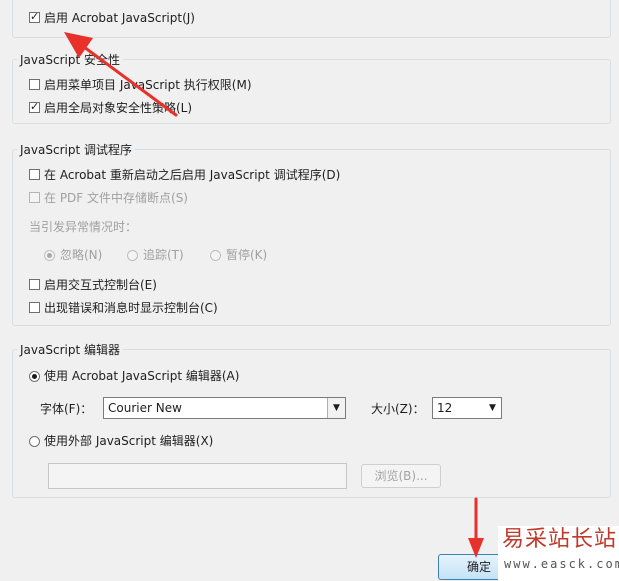 The height and width of the screenshot is (581, 619). Describe the element at coordinates (163, 255) in the screenshot. I see `exception-trace-label: 追踪(T)` at that location.